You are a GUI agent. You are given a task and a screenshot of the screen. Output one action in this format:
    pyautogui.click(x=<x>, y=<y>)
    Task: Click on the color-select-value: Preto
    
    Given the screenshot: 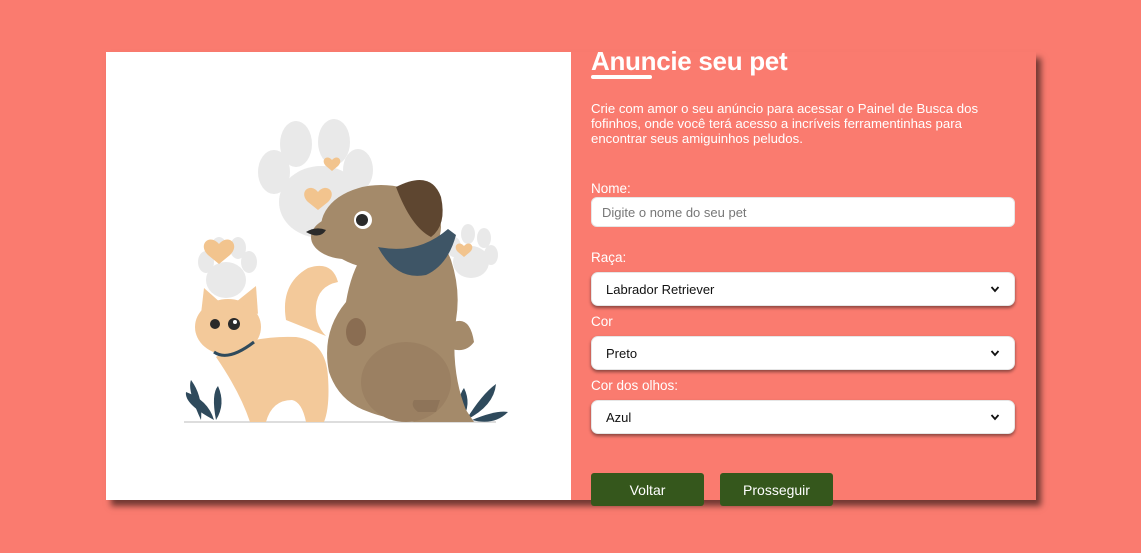 What is the action you would take?
    pyautogui.click(x=622, y=353)
    